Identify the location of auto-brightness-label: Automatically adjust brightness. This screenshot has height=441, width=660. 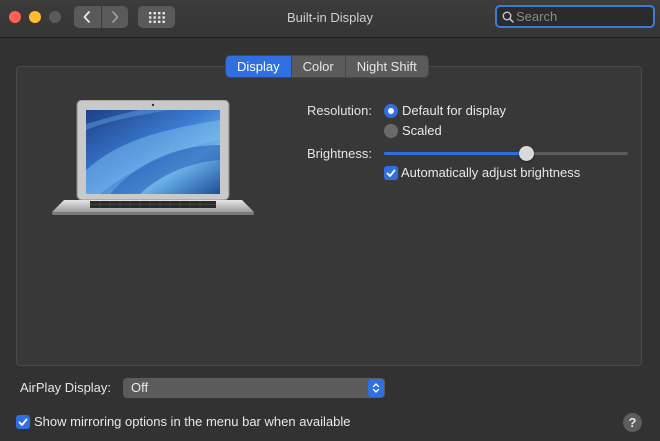
(491, 172).